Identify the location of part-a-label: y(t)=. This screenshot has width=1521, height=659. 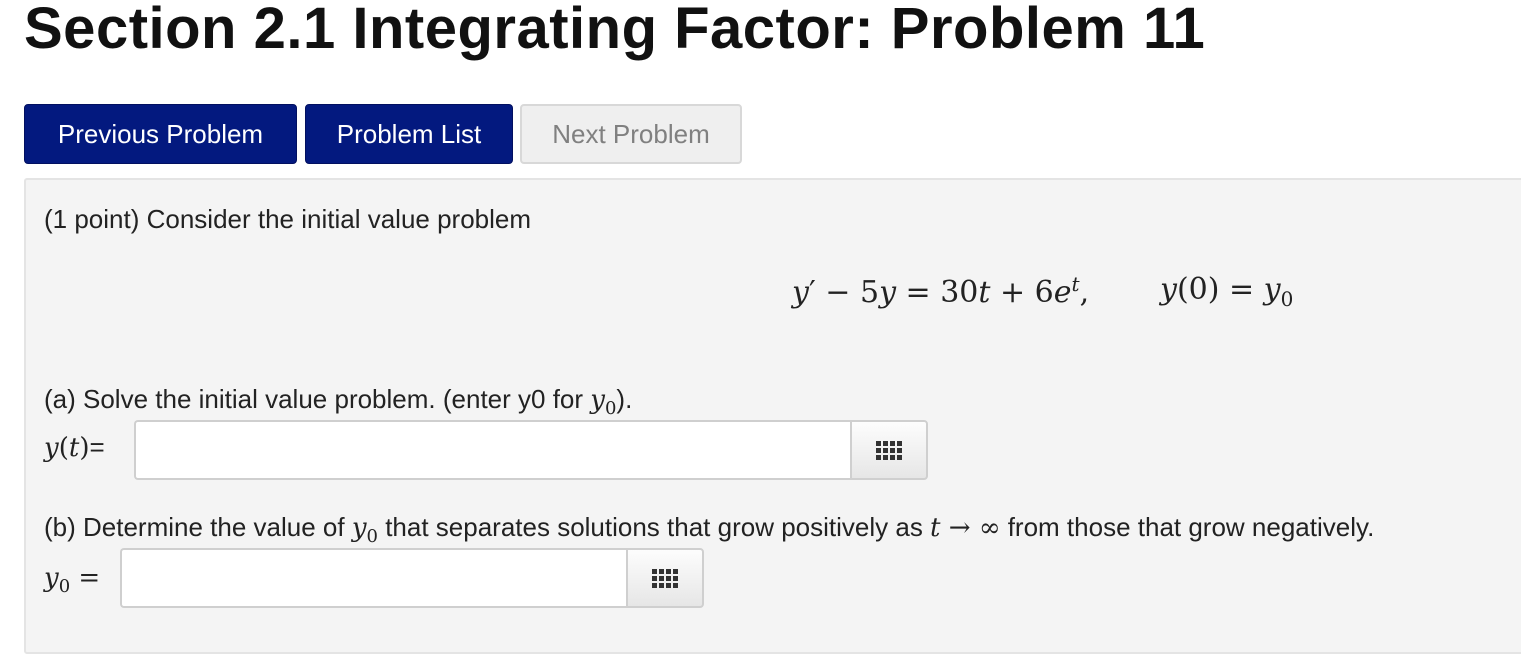
(74, 447).